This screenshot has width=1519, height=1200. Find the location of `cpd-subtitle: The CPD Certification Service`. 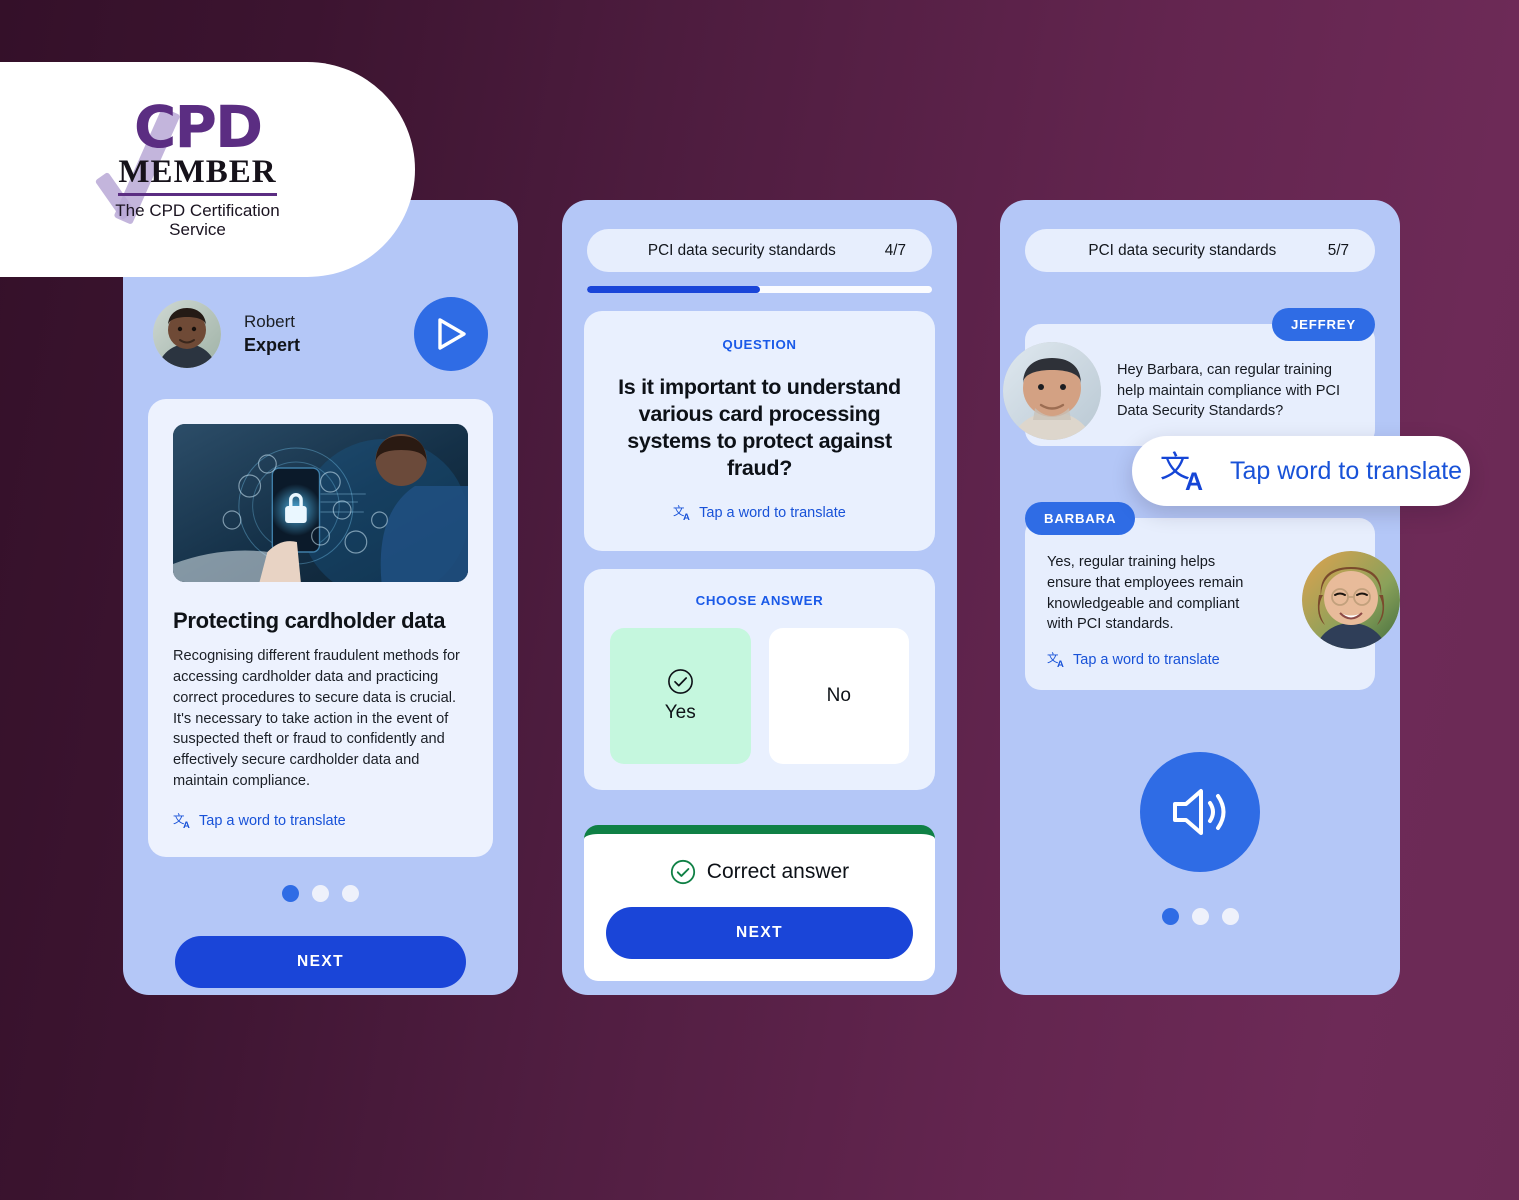

cpd-subtitle: The CPD Certification Service is located at coordinates (197, 219).